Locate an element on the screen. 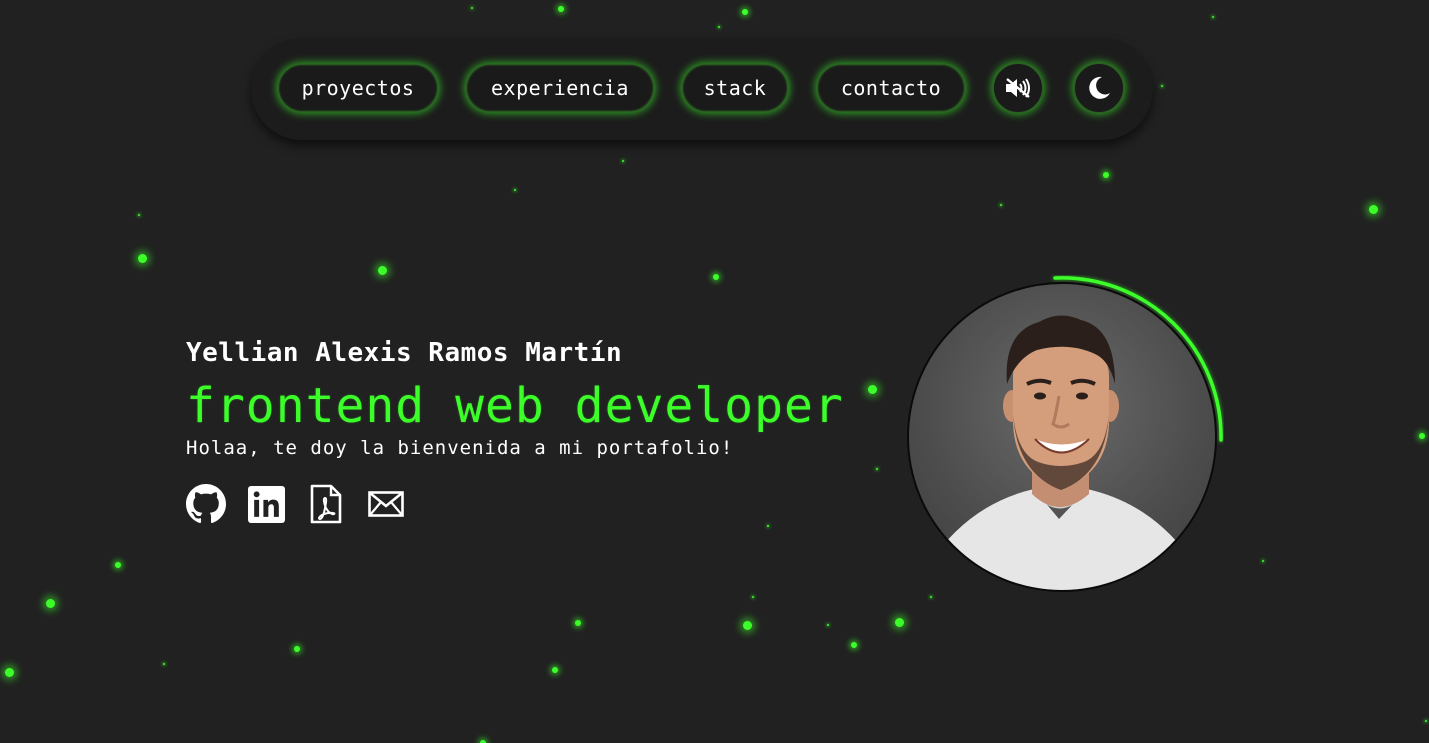 The height and width of the screenshot is (743, 1429). github-link is located at coordinates (206, 504).